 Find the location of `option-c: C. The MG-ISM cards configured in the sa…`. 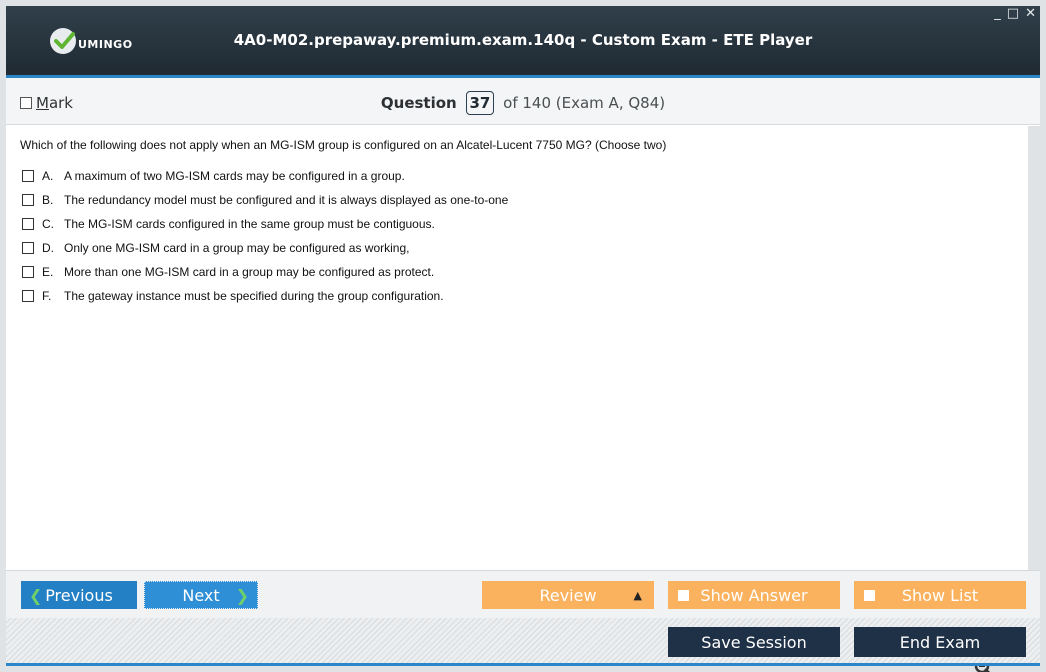

option-c: C. The MG-ISM cards configured in the sa… is located at coordinates (265, 224).